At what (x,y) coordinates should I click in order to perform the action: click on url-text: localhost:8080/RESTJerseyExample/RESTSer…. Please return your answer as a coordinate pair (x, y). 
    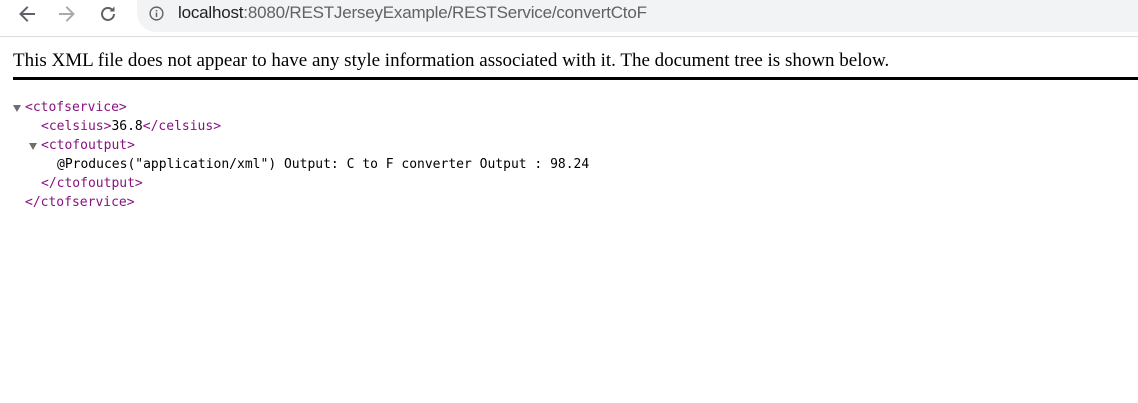
    Looking at the image, I should click on (412, 13).